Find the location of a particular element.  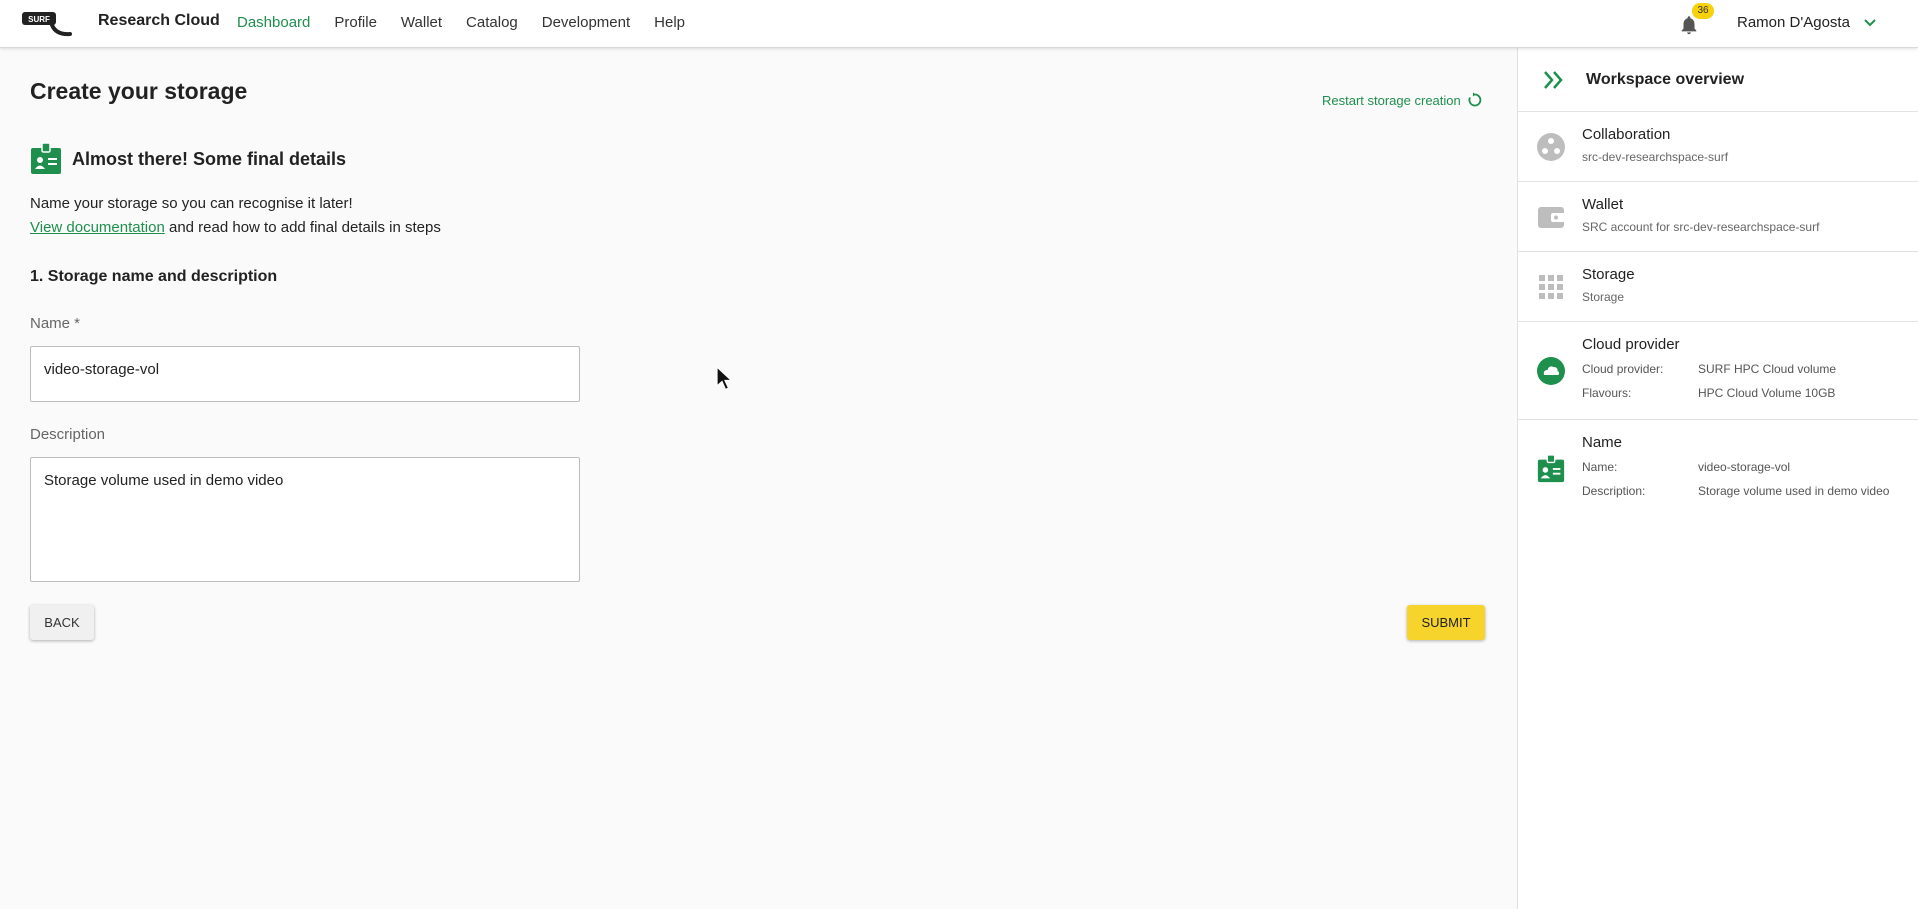

wallet-title: Wallet is located at coordinates (1603, 204).